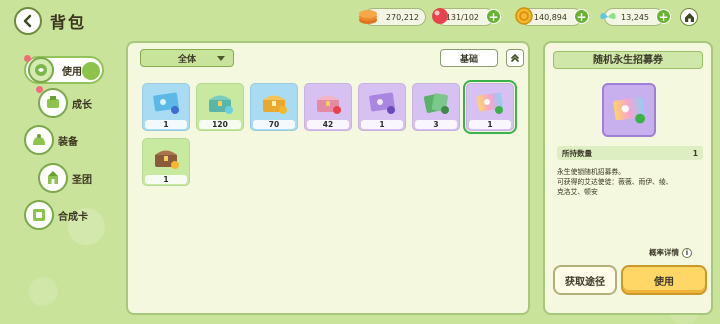 This screenshot has width=720, height=324. What do you see at coordinates (436, 103) in the screenshot?
I see `green-cards-icon` at bounding box center [436, 103].